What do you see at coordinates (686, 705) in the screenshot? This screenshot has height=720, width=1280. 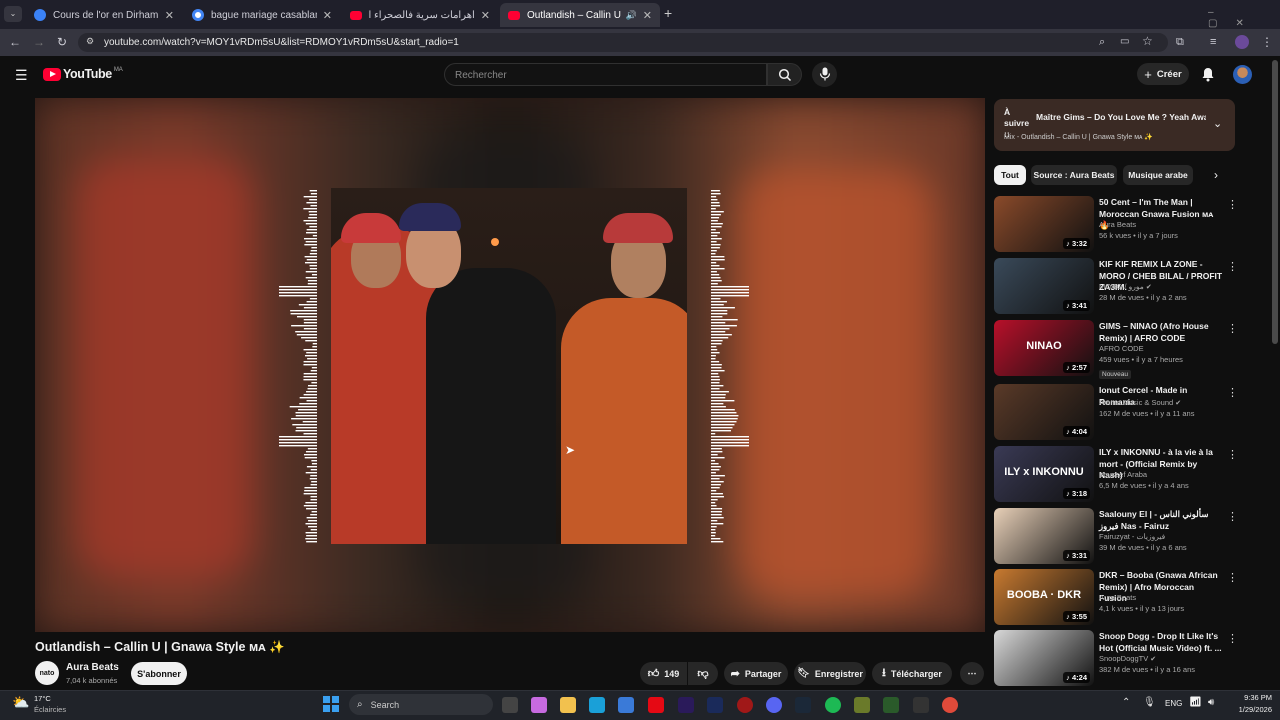 I see `premiere-icon` at bounding box center [686, 705].